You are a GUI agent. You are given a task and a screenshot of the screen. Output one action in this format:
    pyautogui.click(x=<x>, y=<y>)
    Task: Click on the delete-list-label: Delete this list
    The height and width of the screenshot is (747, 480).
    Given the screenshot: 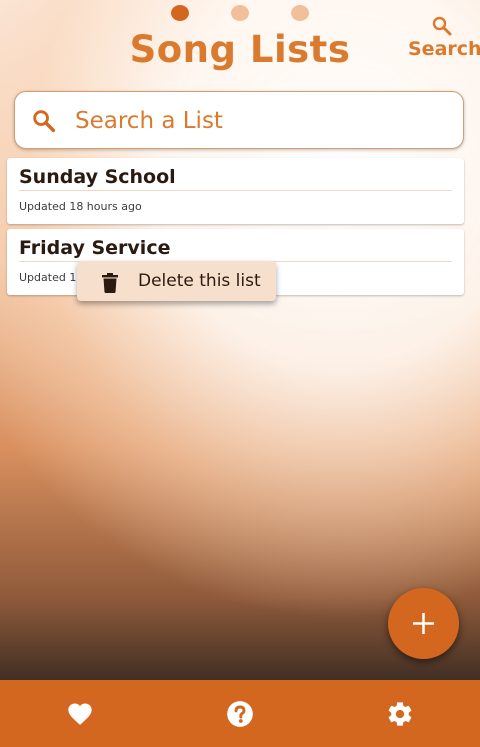 What is the action you would take?
    pyautogui.click(x=199, y=281)
    